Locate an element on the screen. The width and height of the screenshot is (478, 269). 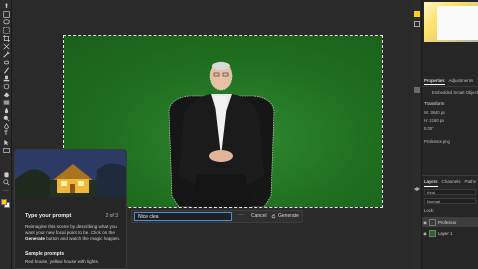
tutorial-body-text-end: button and watch the magic happen. is located at coordinates (82, 239).